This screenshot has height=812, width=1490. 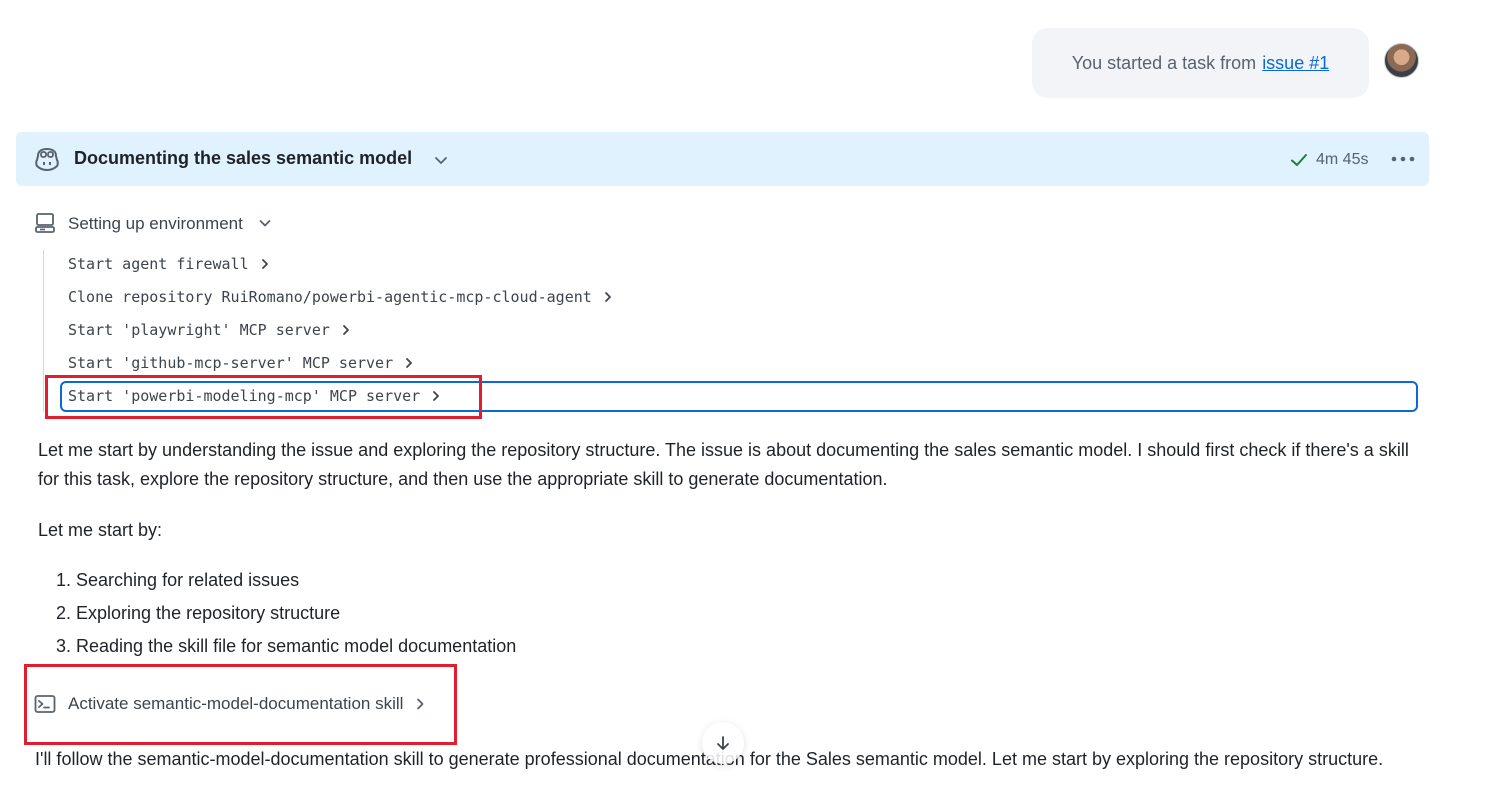 What do you see at coordinates (198, 613) in the screenshot?
I see `list-item: 2. Exploring the repository structure` at bounding box center [198, 613].